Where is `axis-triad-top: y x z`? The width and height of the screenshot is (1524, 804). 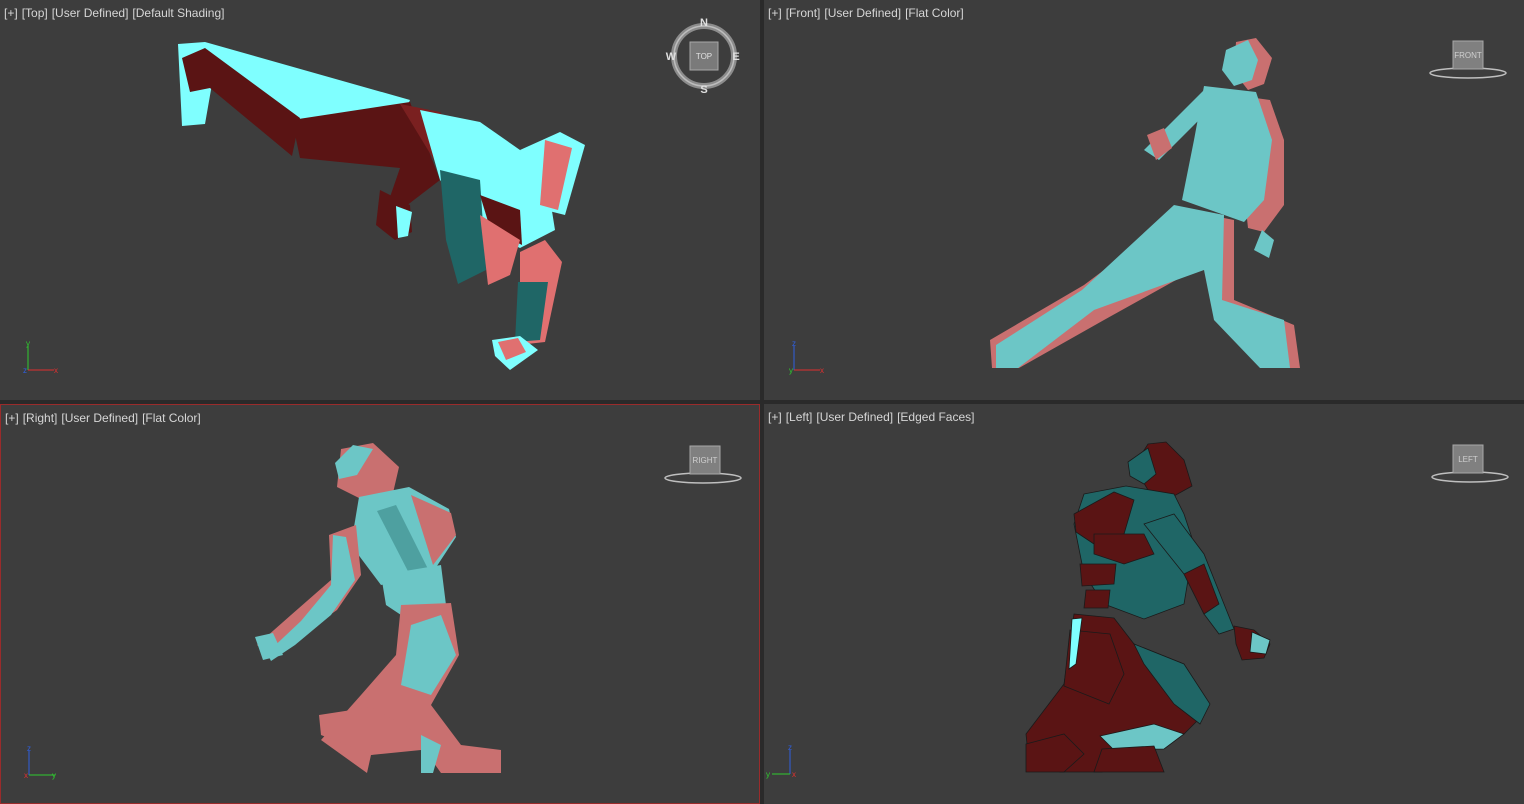
axis-triad-top: y x z is located at coordinates (40, 357).